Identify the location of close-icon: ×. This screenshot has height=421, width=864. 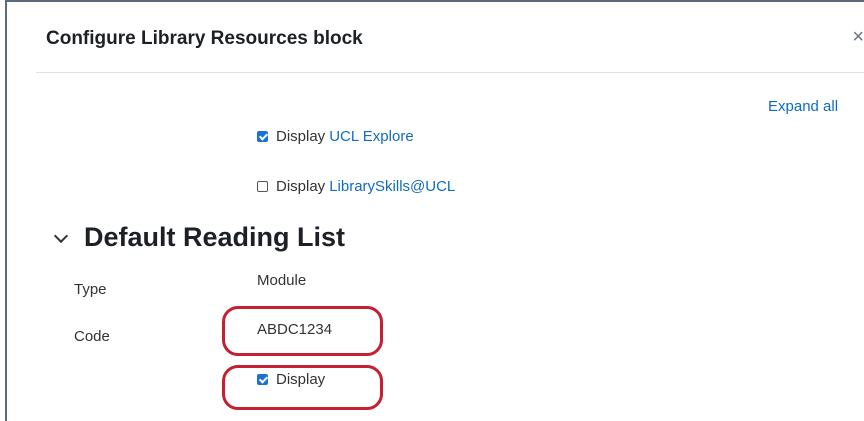
(858, 37).